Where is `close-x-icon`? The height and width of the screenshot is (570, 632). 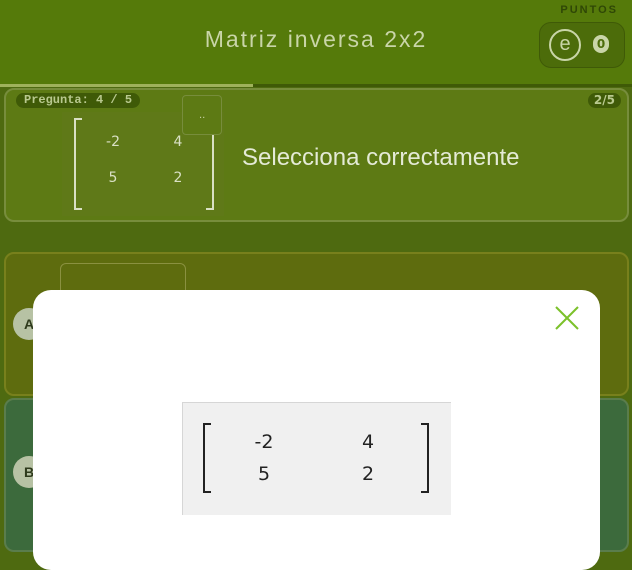 close-x-icon is located at coordinates (567, 318).